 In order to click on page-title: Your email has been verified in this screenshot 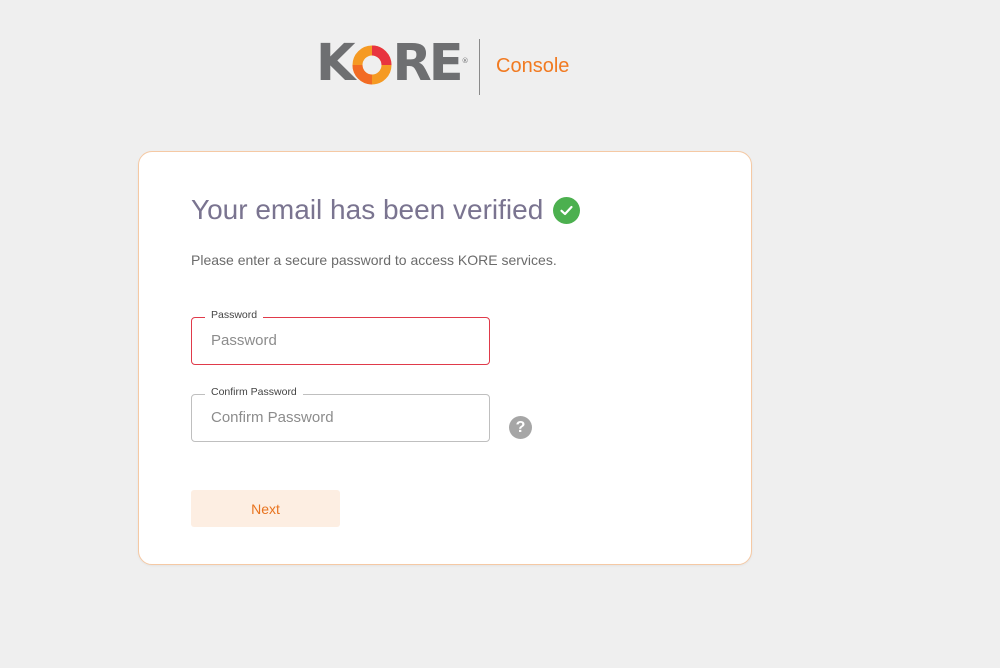, I will do `click(386, 210)`.